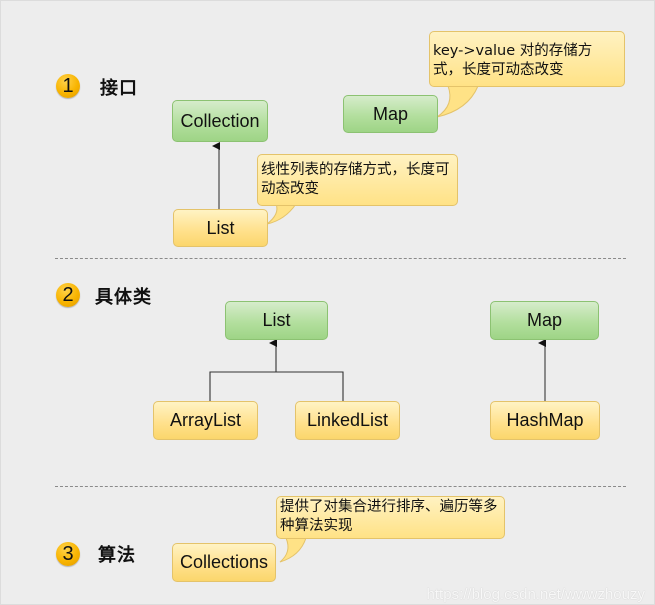 This screenshot has height=605, width=655. I want to click on watermark: https://blog.csdn.net/wwwzhouzy, so click(535, 594).